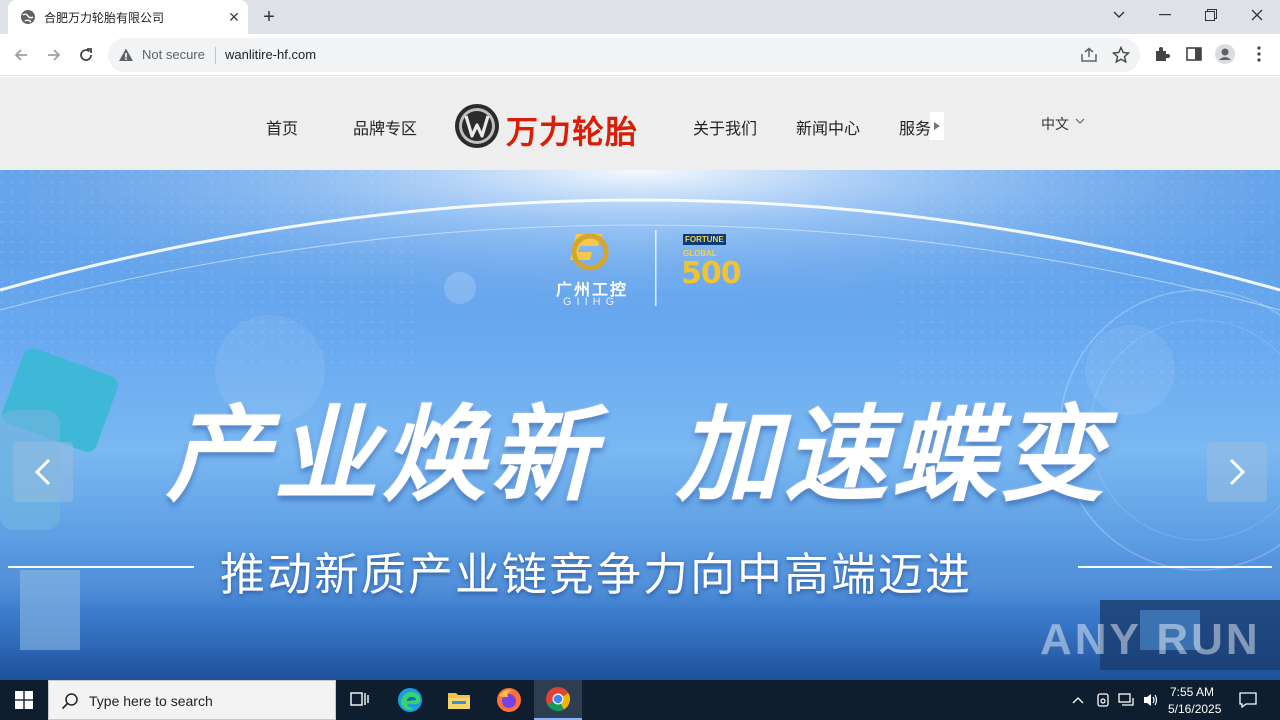  I want to click on brand-wordmark: 万力轮胎, so click(572, 132).